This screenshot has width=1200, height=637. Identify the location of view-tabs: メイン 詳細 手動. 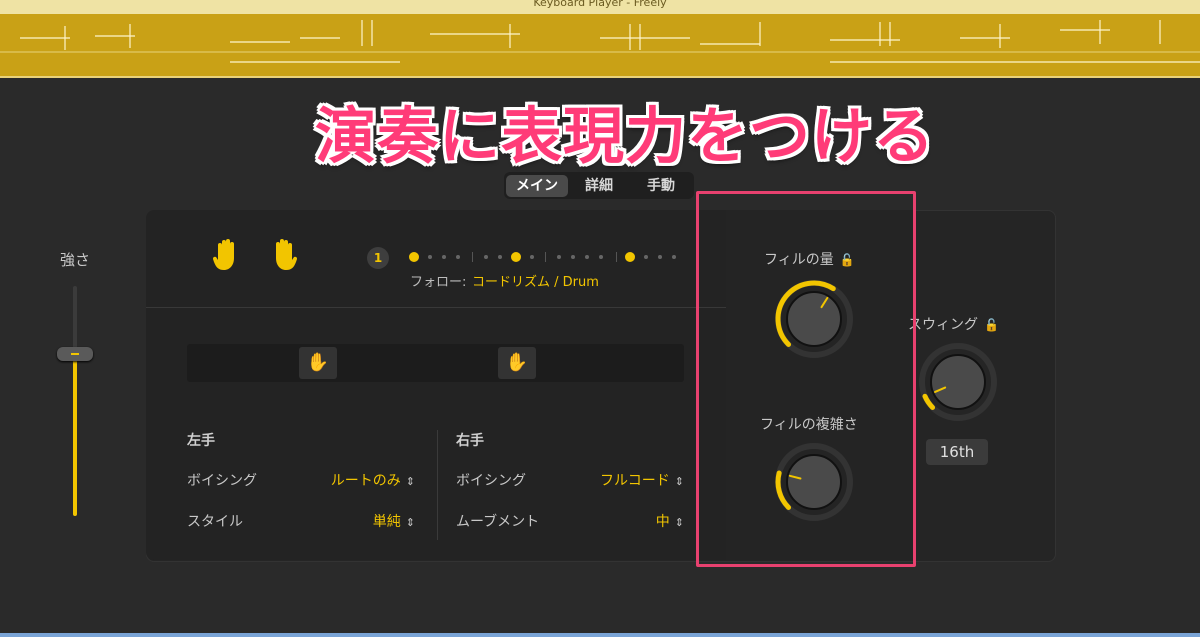
(599, 185).